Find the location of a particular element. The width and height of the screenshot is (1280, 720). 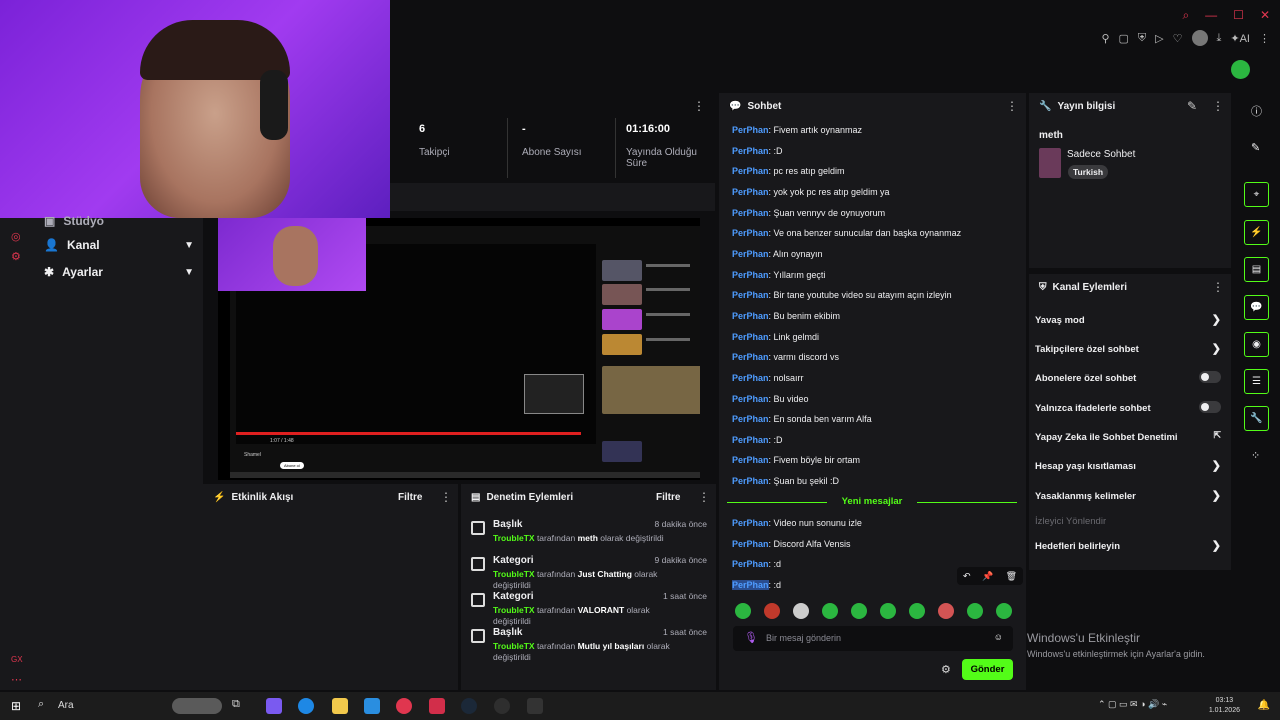

play-icon: ▷ is located at coordinates (1159, 38).